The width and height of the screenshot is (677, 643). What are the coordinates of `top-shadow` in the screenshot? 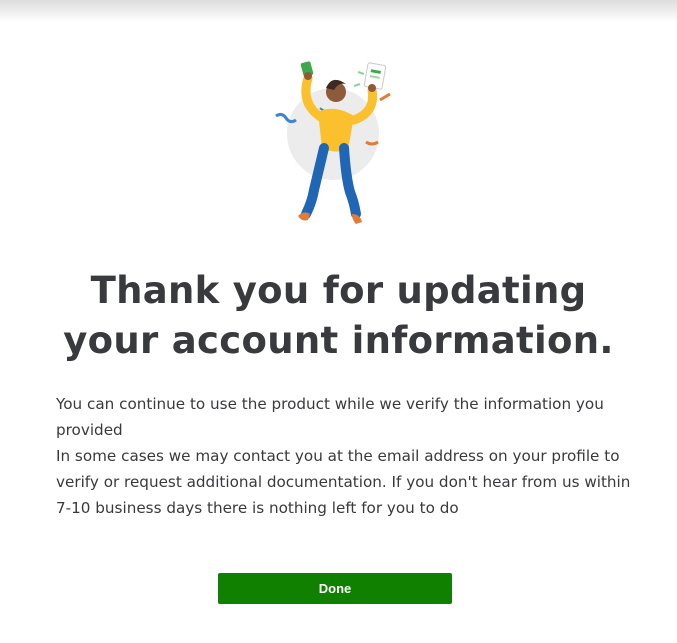 It's located at (338, 11).